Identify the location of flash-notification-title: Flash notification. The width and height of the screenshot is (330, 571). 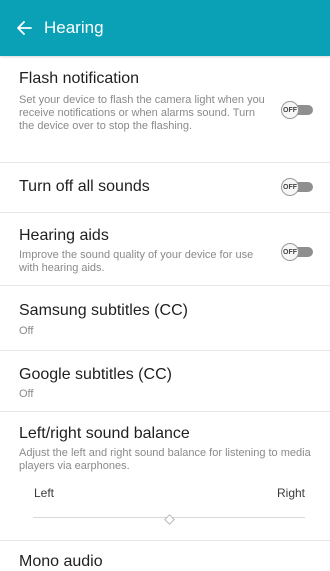
(79, 78).